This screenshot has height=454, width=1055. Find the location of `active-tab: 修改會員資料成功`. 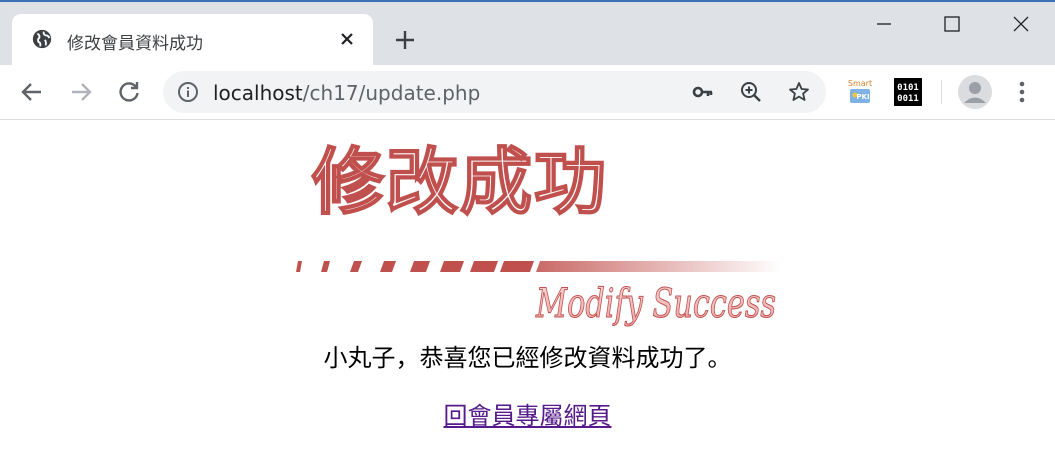

active-tab: 修改會員資料成功 is located at coordinates (192, 39).